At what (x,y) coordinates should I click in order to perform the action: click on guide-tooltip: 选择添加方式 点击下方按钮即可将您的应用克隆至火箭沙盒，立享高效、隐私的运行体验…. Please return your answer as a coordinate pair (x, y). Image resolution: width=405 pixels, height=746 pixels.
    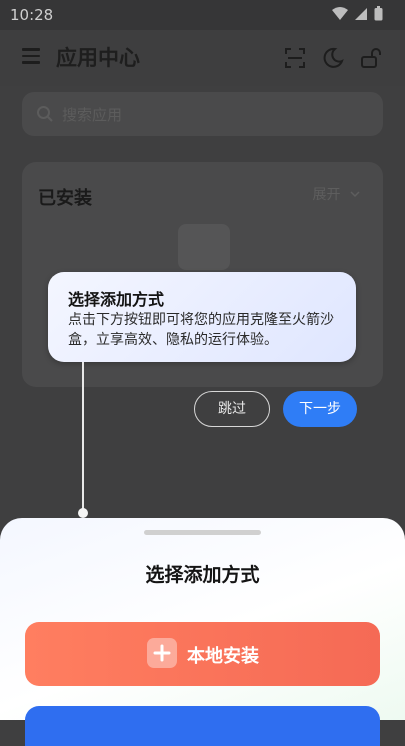
    Looking at the image, I should click on (202, 317).